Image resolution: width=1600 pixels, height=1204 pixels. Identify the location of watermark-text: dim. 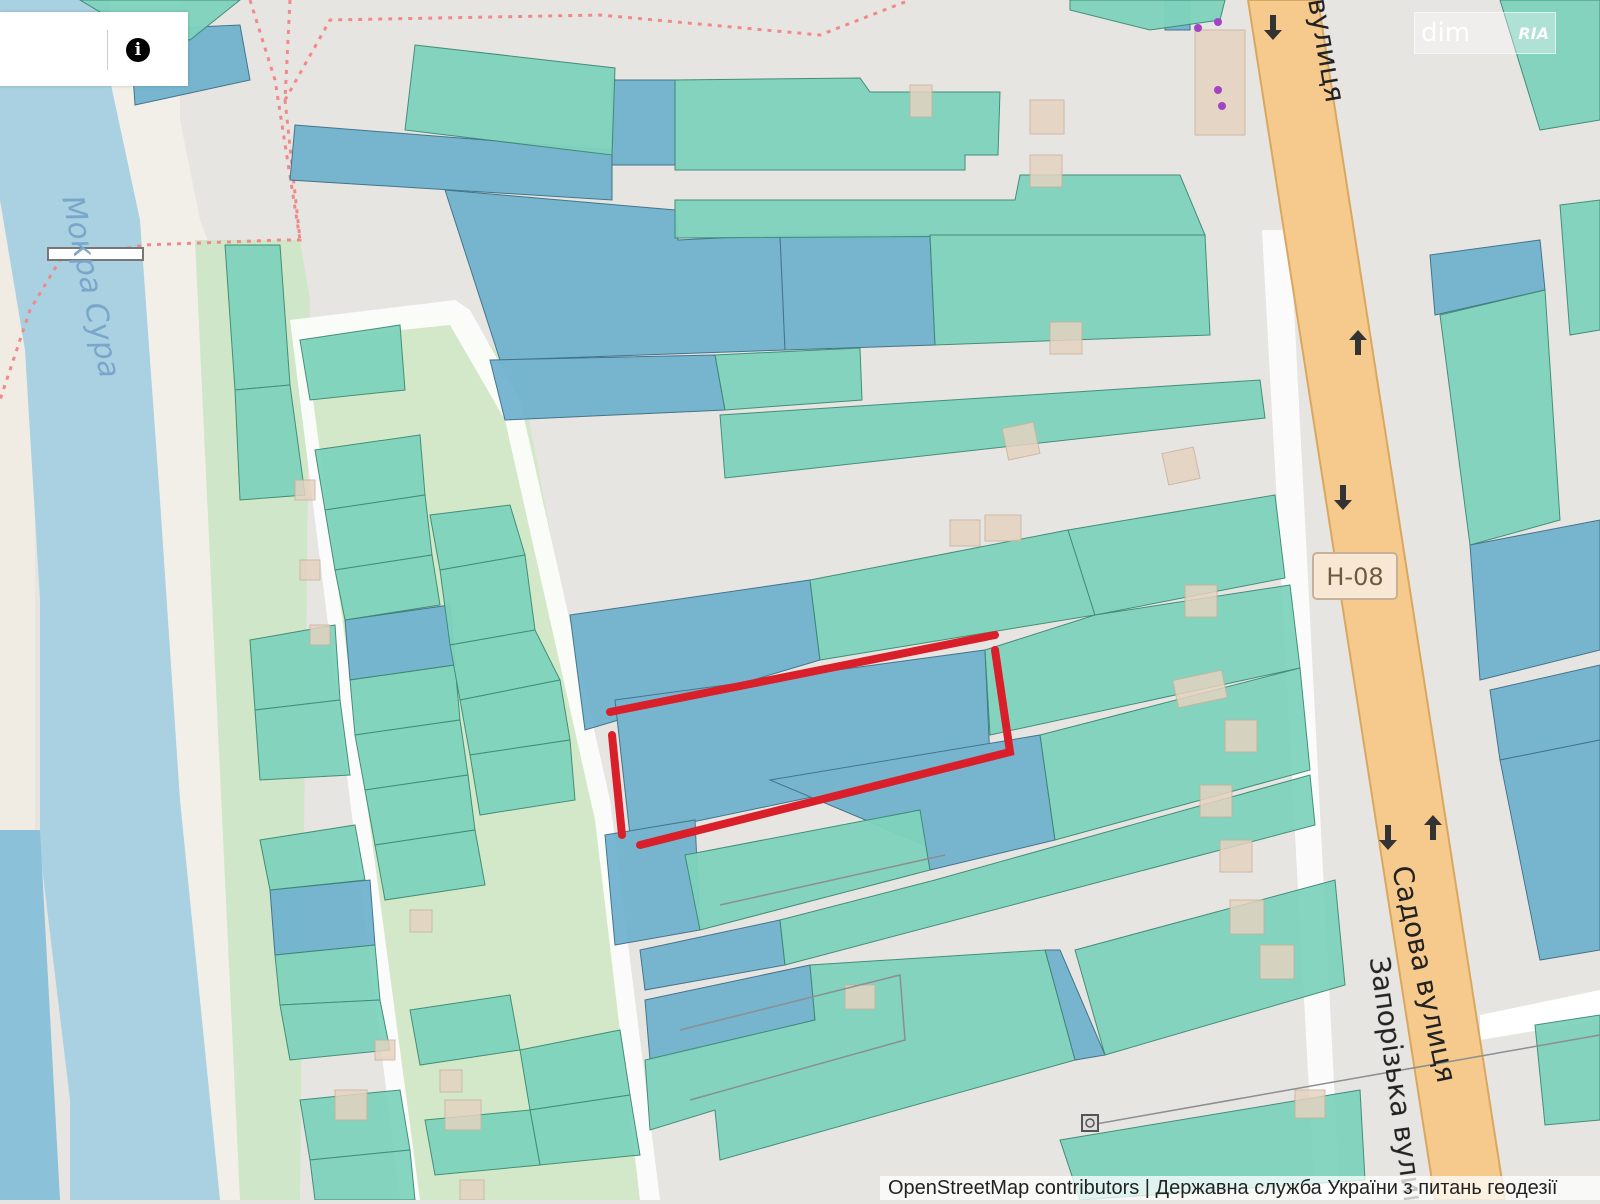
(1446, 33).